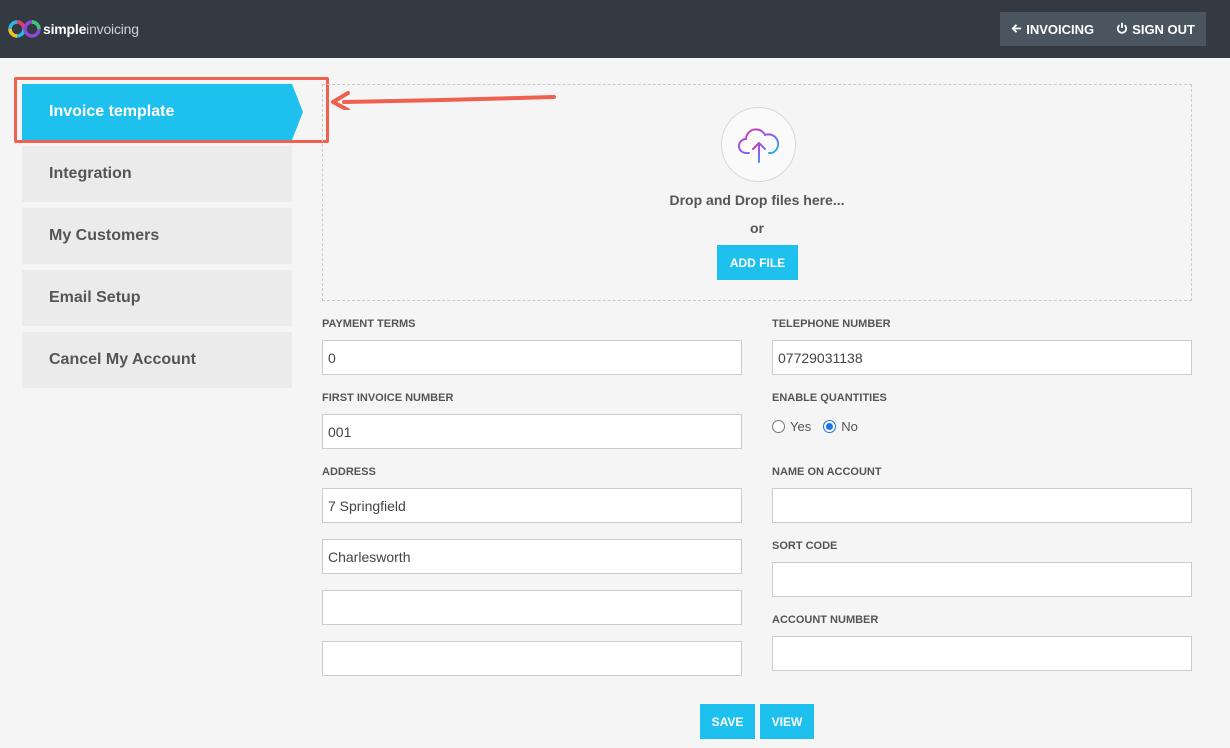 This screenshot has width=1230, height=748. What do you see at coordinates (825, 620) in the screenshot?
I see `account-number-label: ACCOUNT NUMBER` at bounding box center [825, 620].